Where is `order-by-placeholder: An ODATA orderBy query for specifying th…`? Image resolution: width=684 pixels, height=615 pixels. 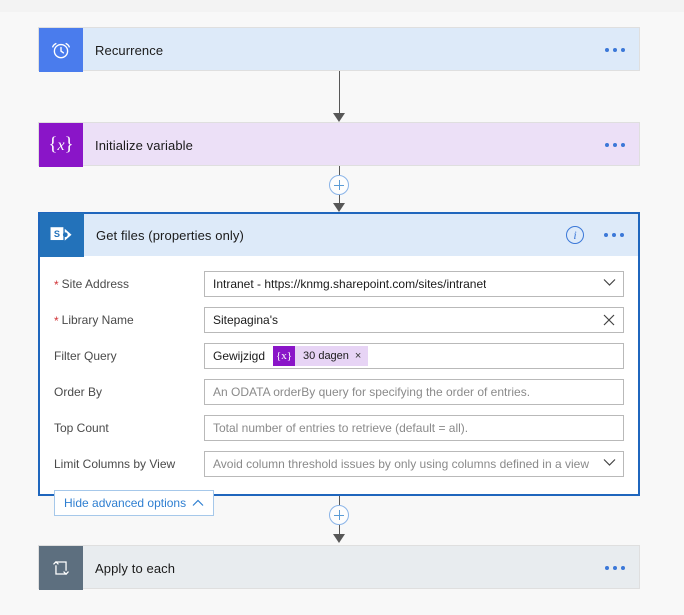
order-by-placeholder: An ODATA orderBy query for specifying th… is located at coordinates (372, 392).